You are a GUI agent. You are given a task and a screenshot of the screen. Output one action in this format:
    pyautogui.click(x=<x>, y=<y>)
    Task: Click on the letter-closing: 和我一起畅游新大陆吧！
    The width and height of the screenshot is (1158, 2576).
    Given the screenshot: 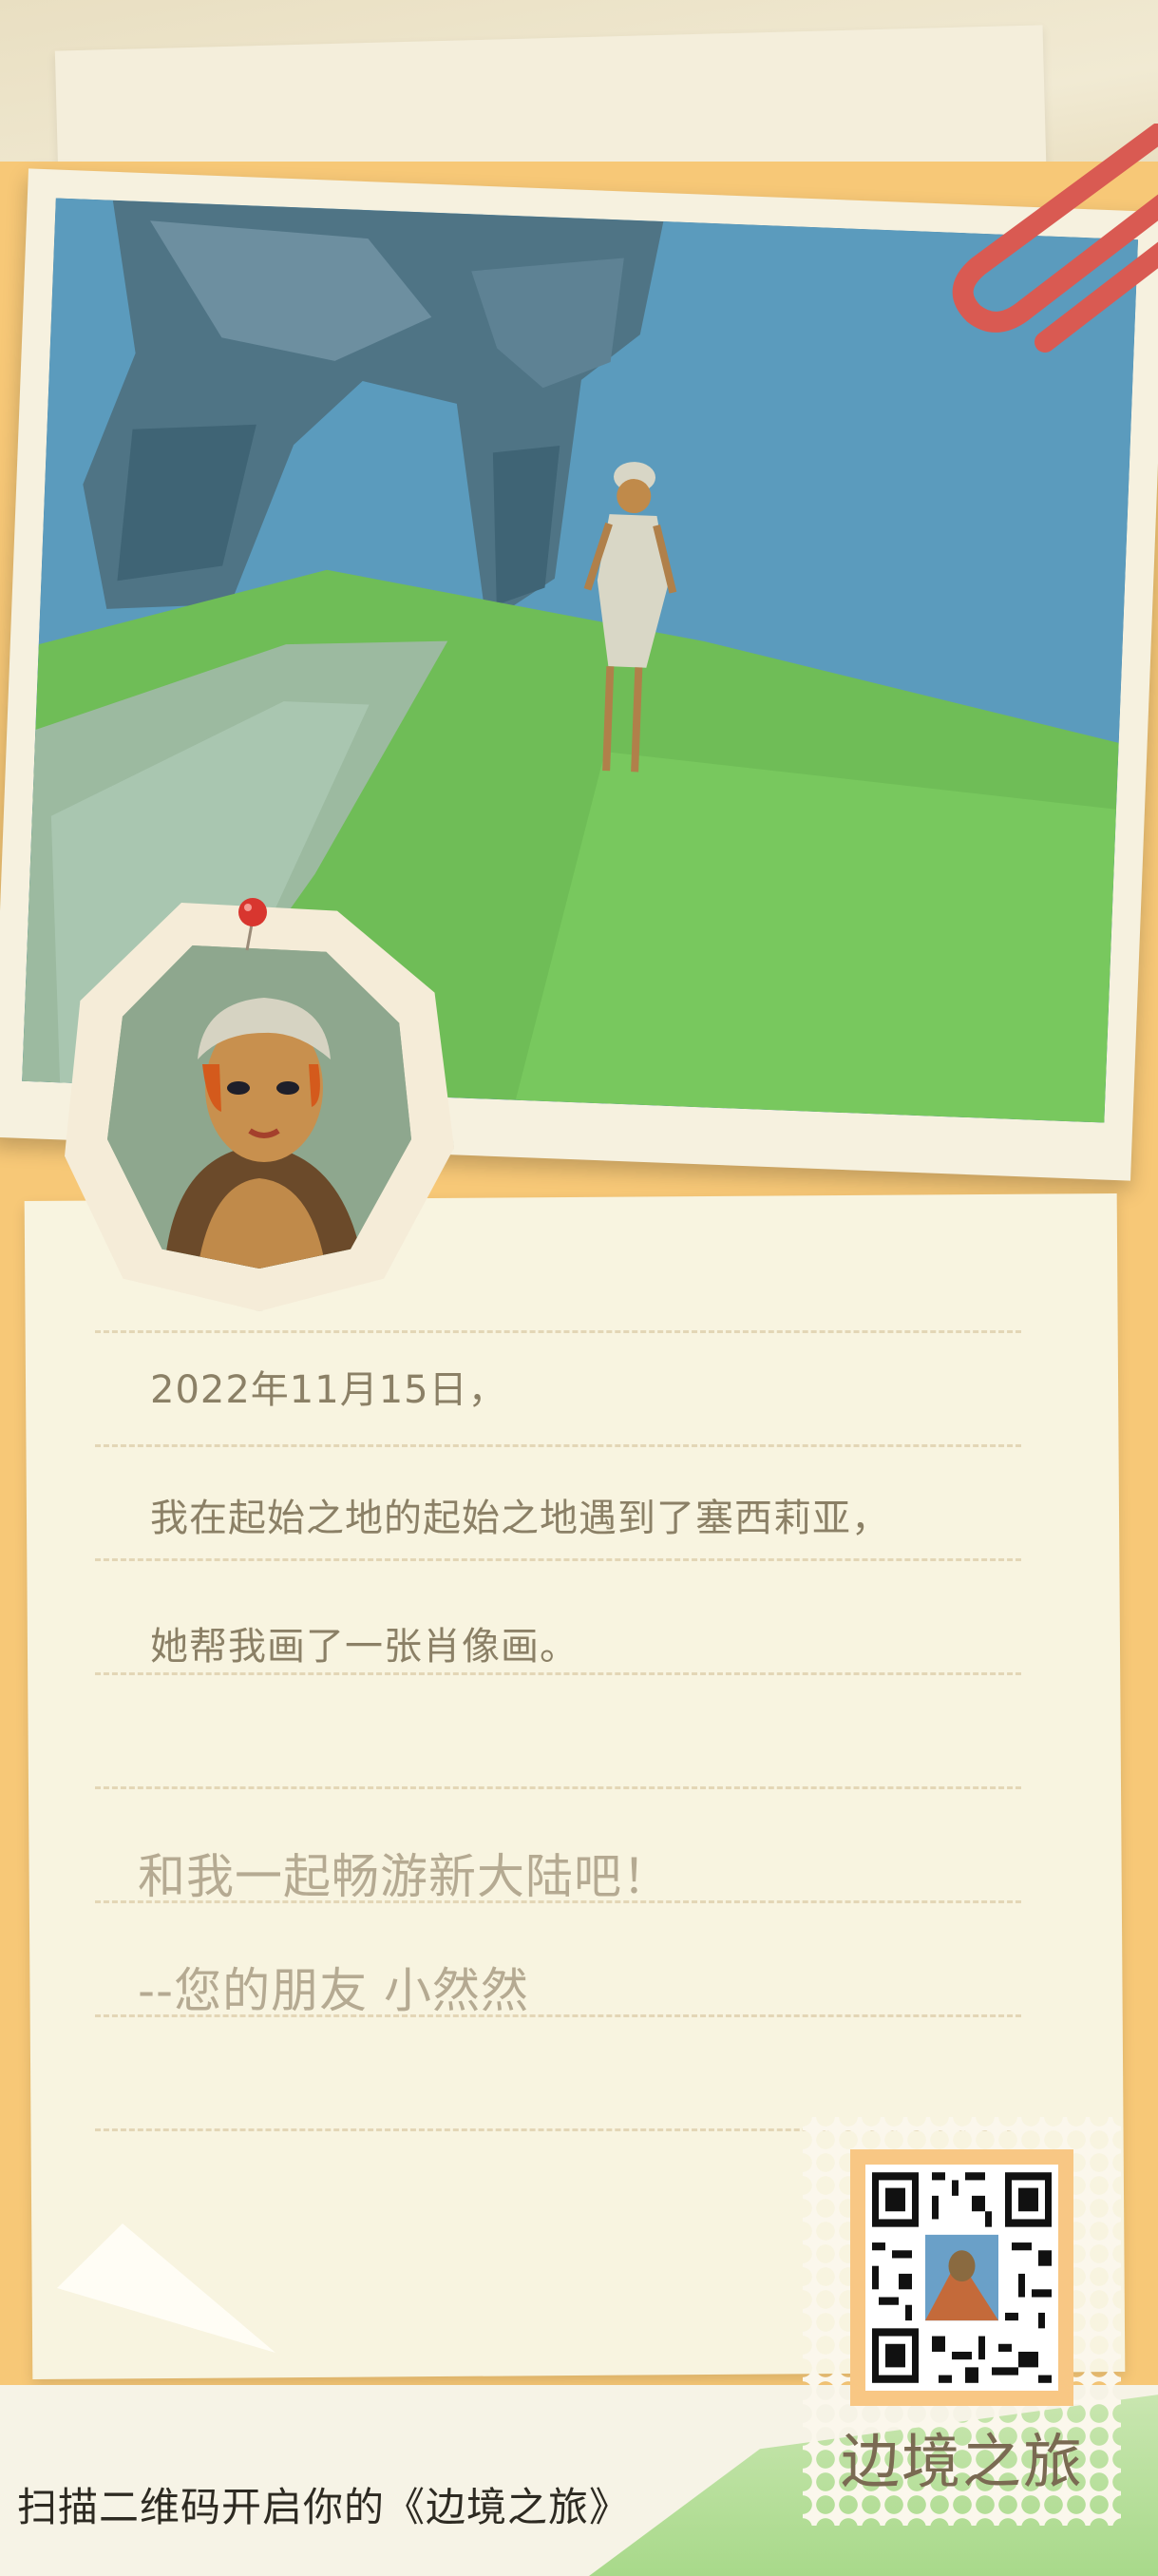 What is the action you would take?
    pyautogui.click(x=404, y=1876)
    